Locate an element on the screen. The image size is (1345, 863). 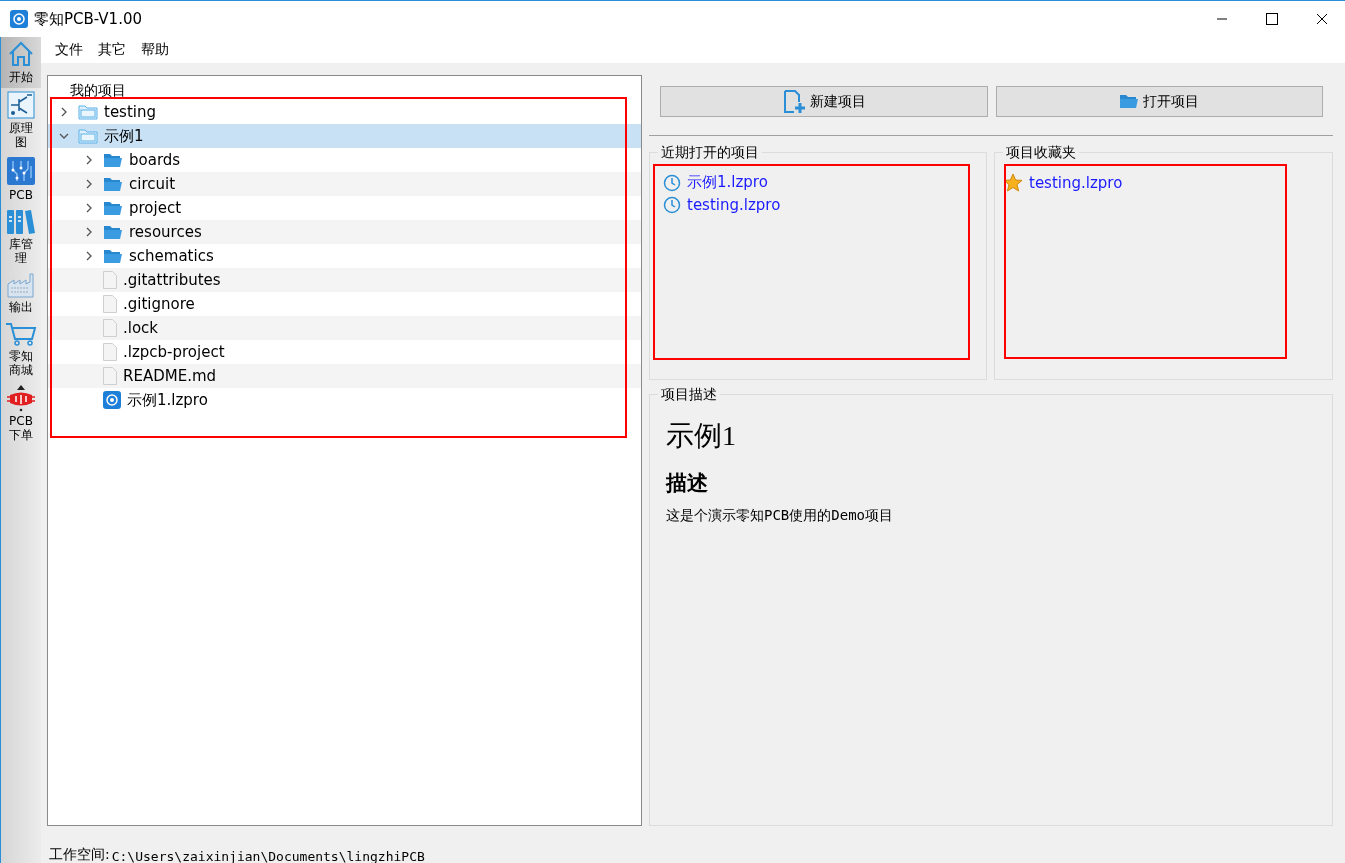
new-project-button: 新建项目 is located at coordinates (824, 101).